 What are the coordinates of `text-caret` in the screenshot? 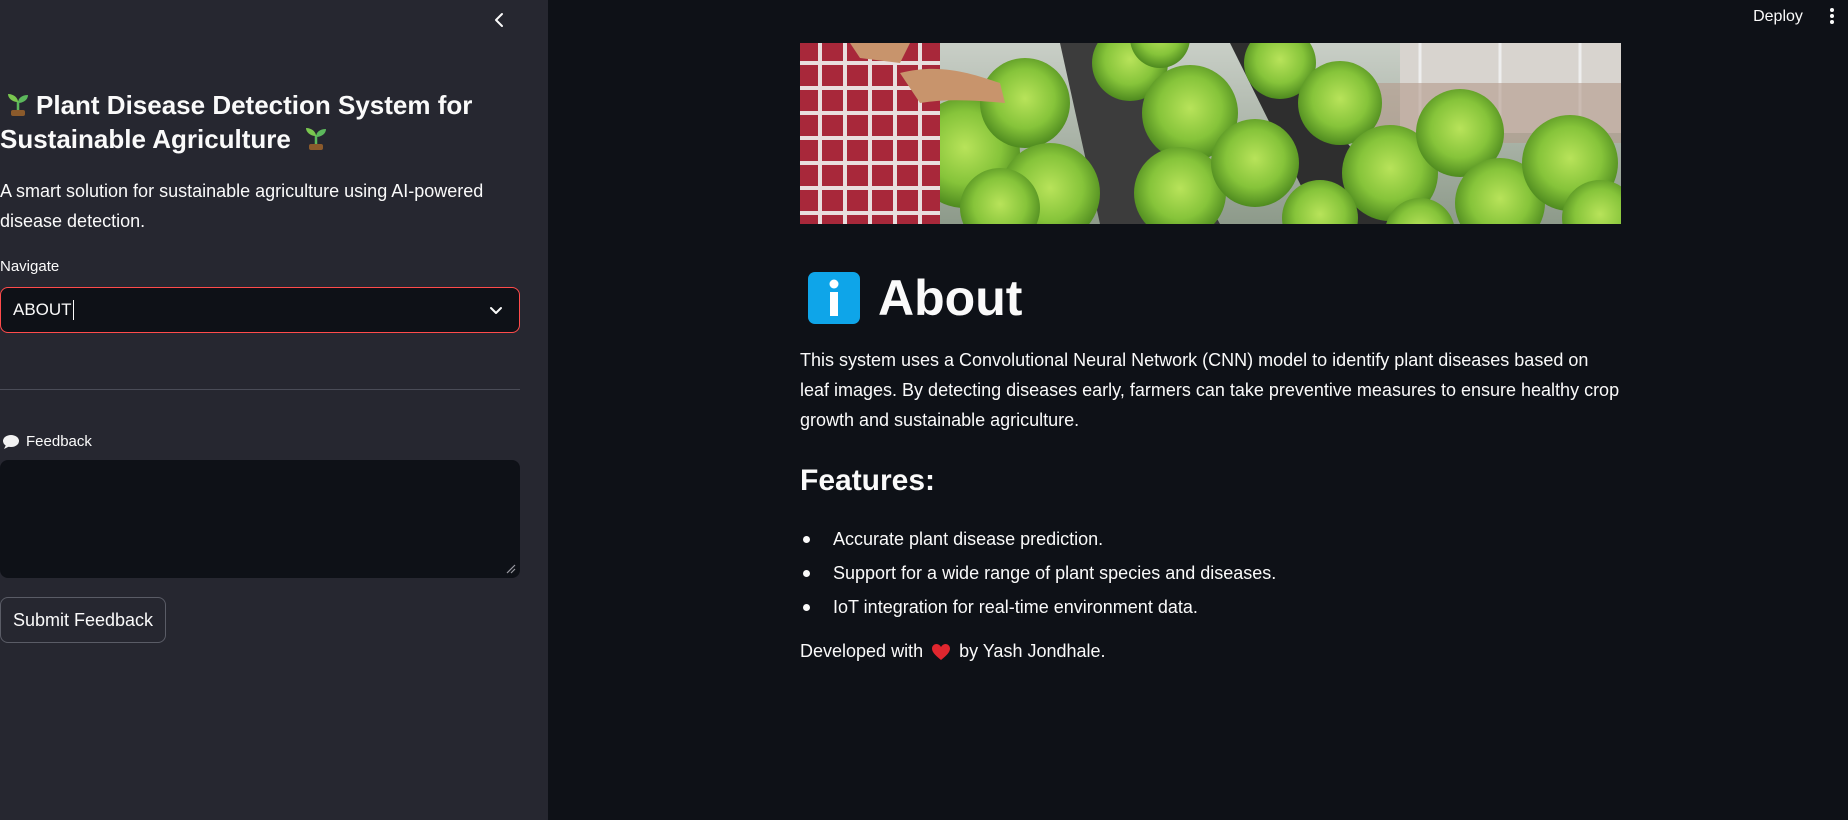 It's located at (73, 310).